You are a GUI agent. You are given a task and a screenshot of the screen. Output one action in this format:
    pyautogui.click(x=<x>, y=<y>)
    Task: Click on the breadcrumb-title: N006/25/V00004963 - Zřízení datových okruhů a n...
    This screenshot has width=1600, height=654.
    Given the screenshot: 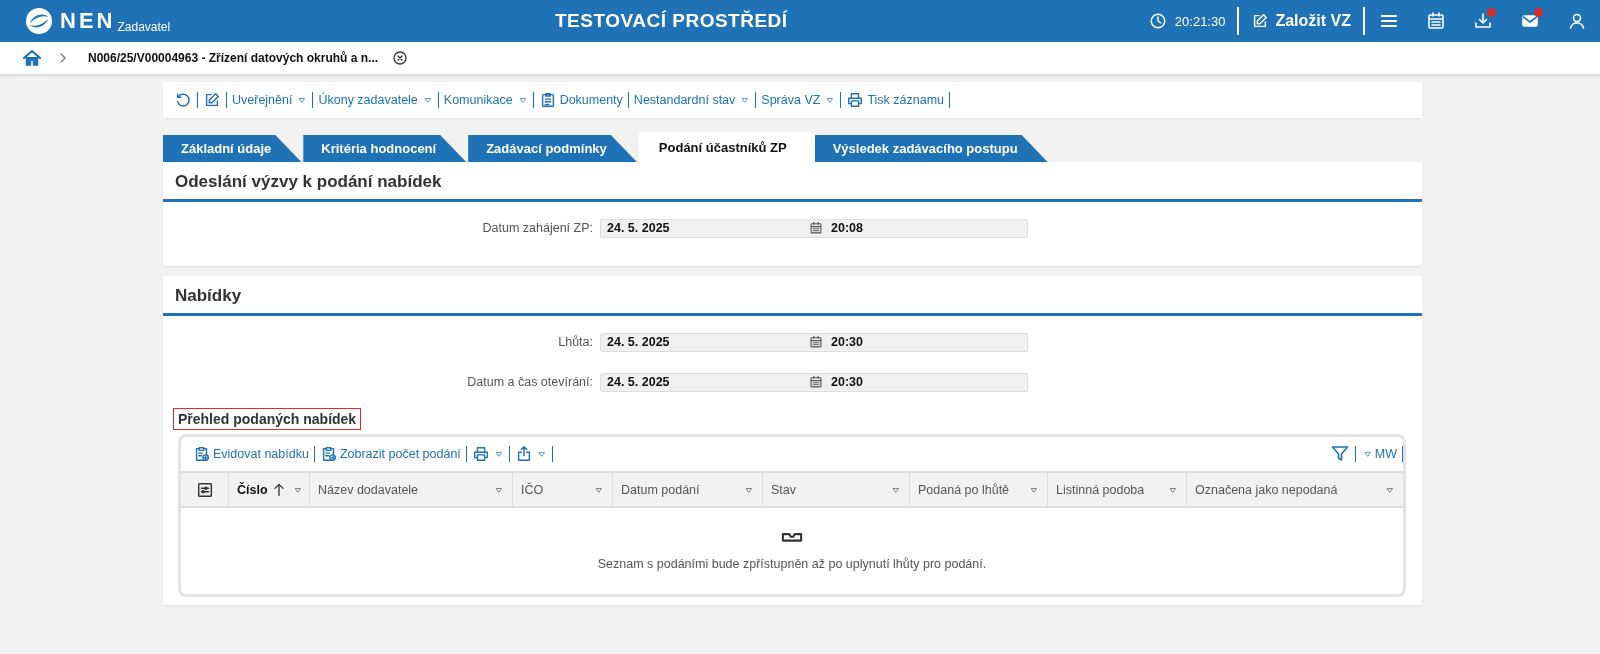 What is the action you would take?
    pyautogui.click(x=233, y=58)
    